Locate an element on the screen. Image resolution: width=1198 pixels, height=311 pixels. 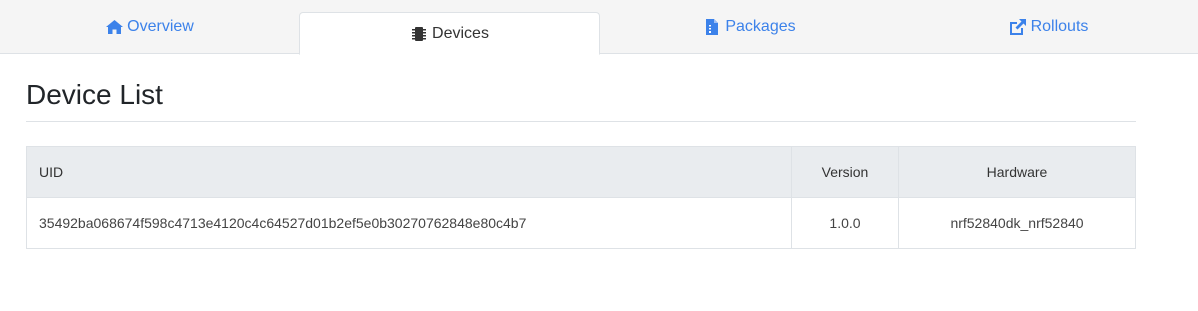
column-header-version: Version is located at coordinates (845, 172).